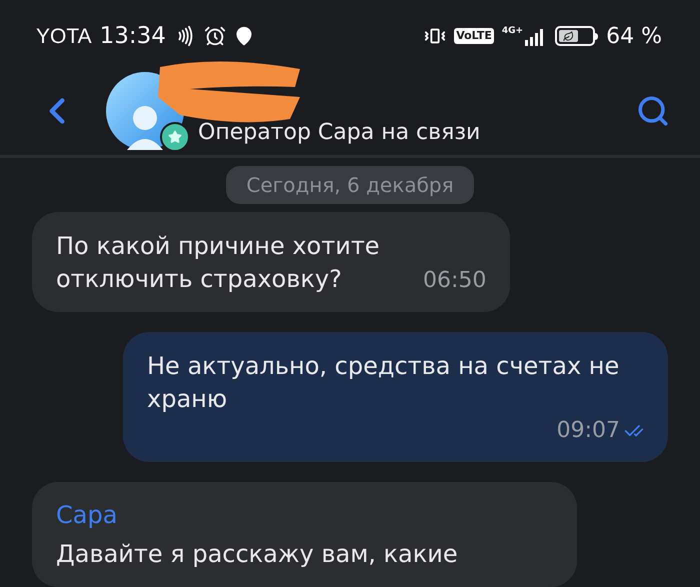 The height and width of the screenshot is (587, 700). What do you see at coordinates (218, 263) in the screenshot?
I see `message-text: По какой причине хотите отключить страховку?` at bounding box center [218, 263].